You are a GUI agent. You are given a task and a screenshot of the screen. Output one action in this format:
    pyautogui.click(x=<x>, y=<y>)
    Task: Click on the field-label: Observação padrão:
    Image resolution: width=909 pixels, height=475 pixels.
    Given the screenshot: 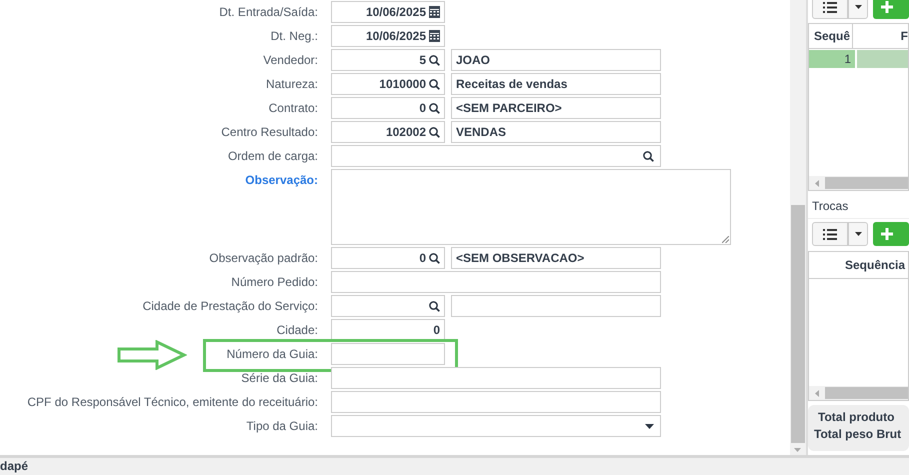 What is the action you would take?
    pyautogui.click(x=263, y=258)
    